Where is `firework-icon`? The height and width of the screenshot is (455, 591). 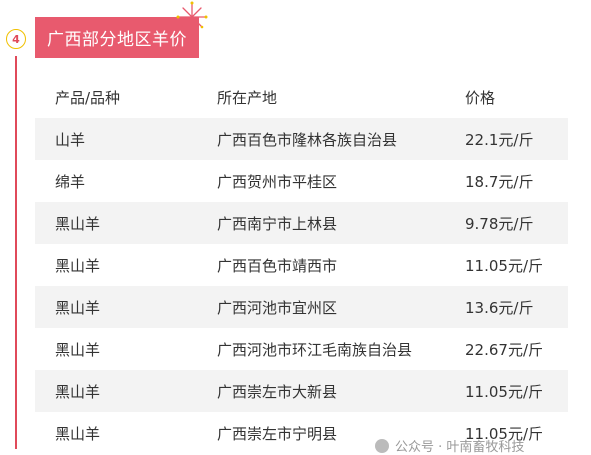 firework-icon is located at coordinates (192, 15).